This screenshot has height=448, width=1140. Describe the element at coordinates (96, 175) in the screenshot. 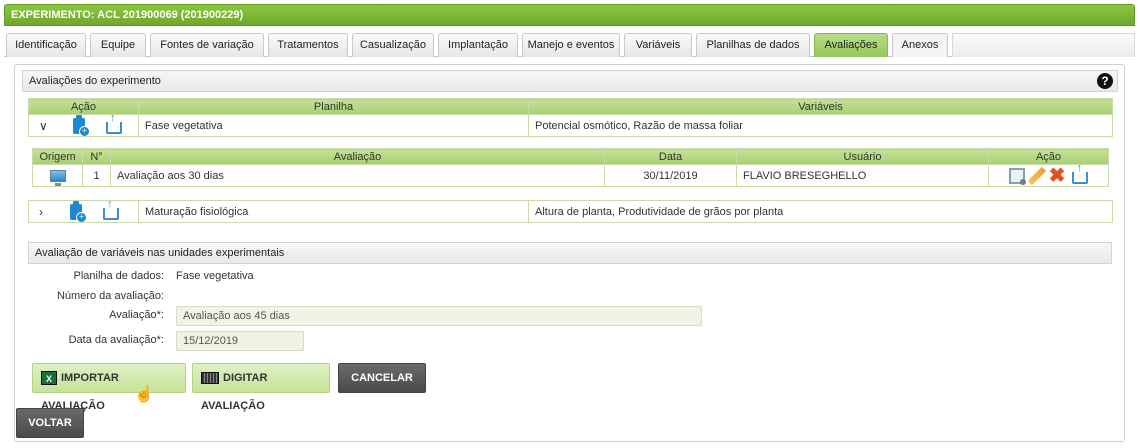

I see `avaliacao-numero: 1` at that location.